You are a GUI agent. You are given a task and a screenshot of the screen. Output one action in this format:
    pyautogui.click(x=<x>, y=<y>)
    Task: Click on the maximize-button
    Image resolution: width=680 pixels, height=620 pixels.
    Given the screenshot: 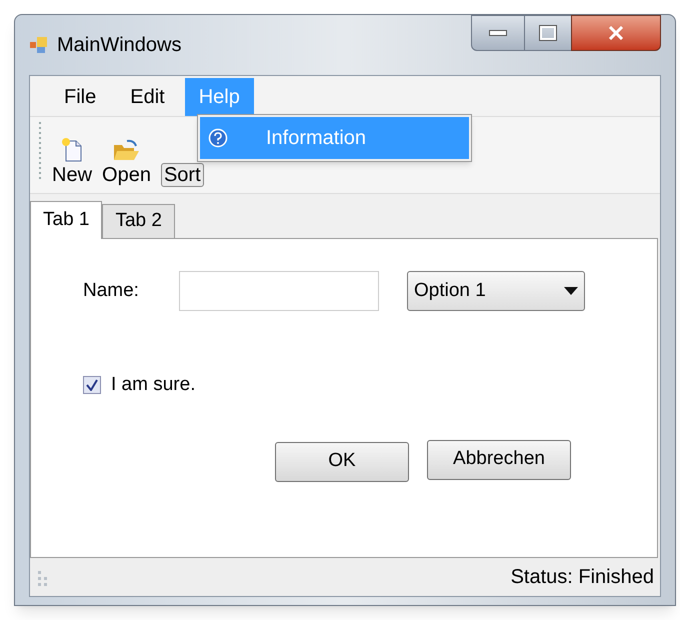 What is the action you would take?
    pyautogui.click(x=548, y=33)
    